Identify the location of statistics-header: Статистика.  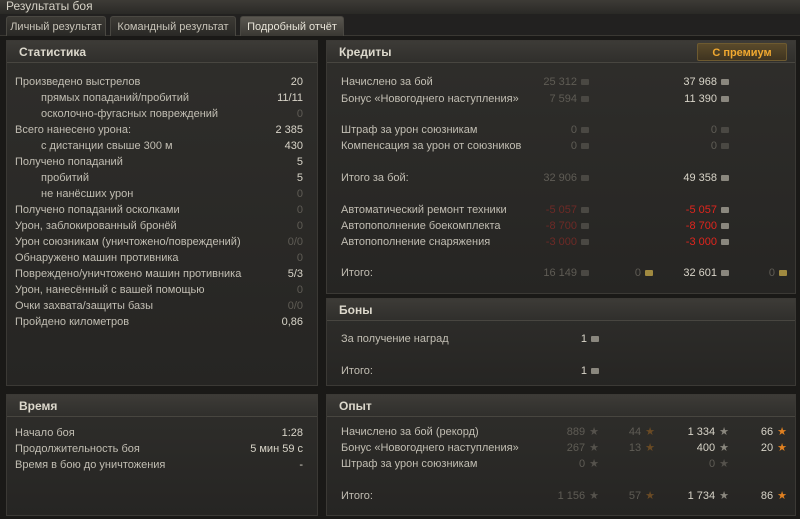
(162, 52).